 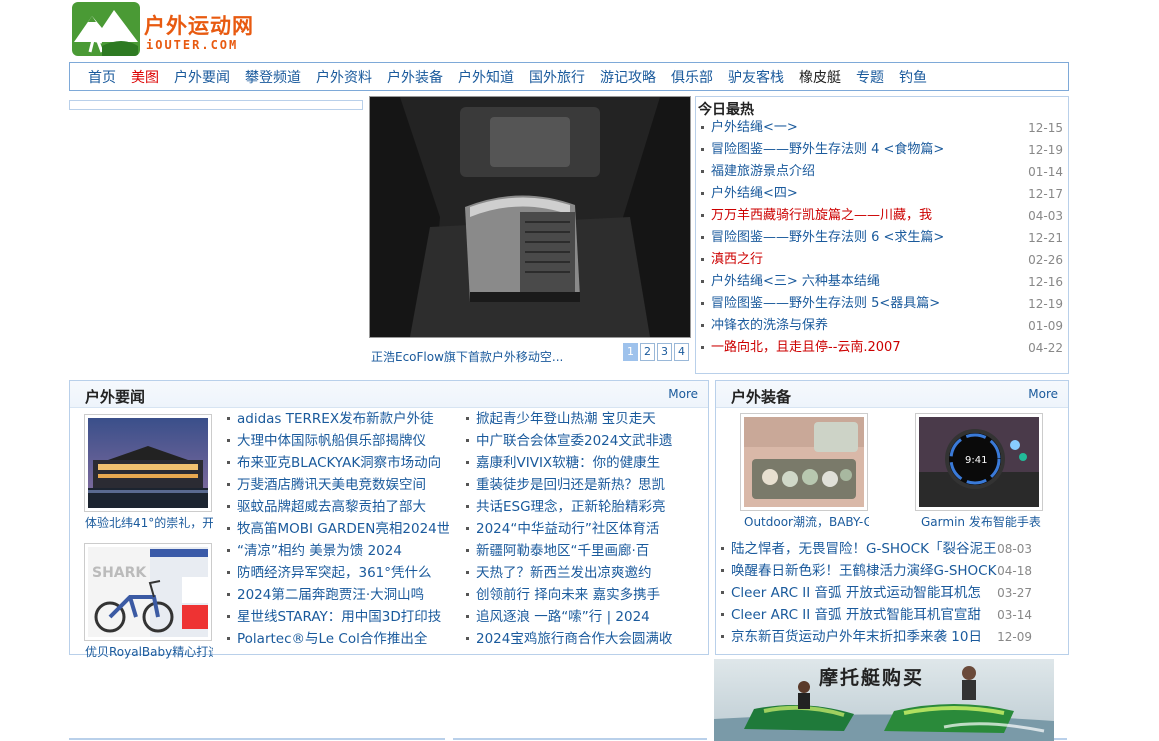 What do you see at coordinates (882, 216) in the screenshot?
I see `list-item: 万万羊西藏骑行凯旋篇之——川藏，我 04-03` at bounding box center [882, 216].